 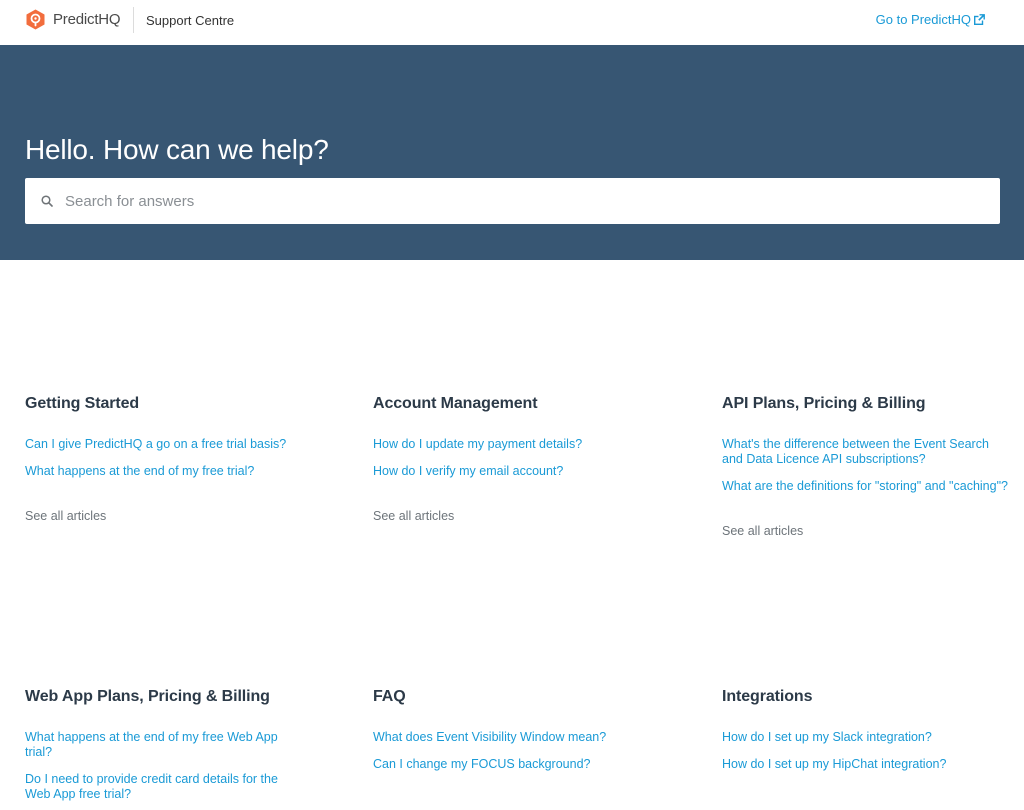 I want to click on article-link: What does Event Visibility Window mean?, so click(x=518, y=737).